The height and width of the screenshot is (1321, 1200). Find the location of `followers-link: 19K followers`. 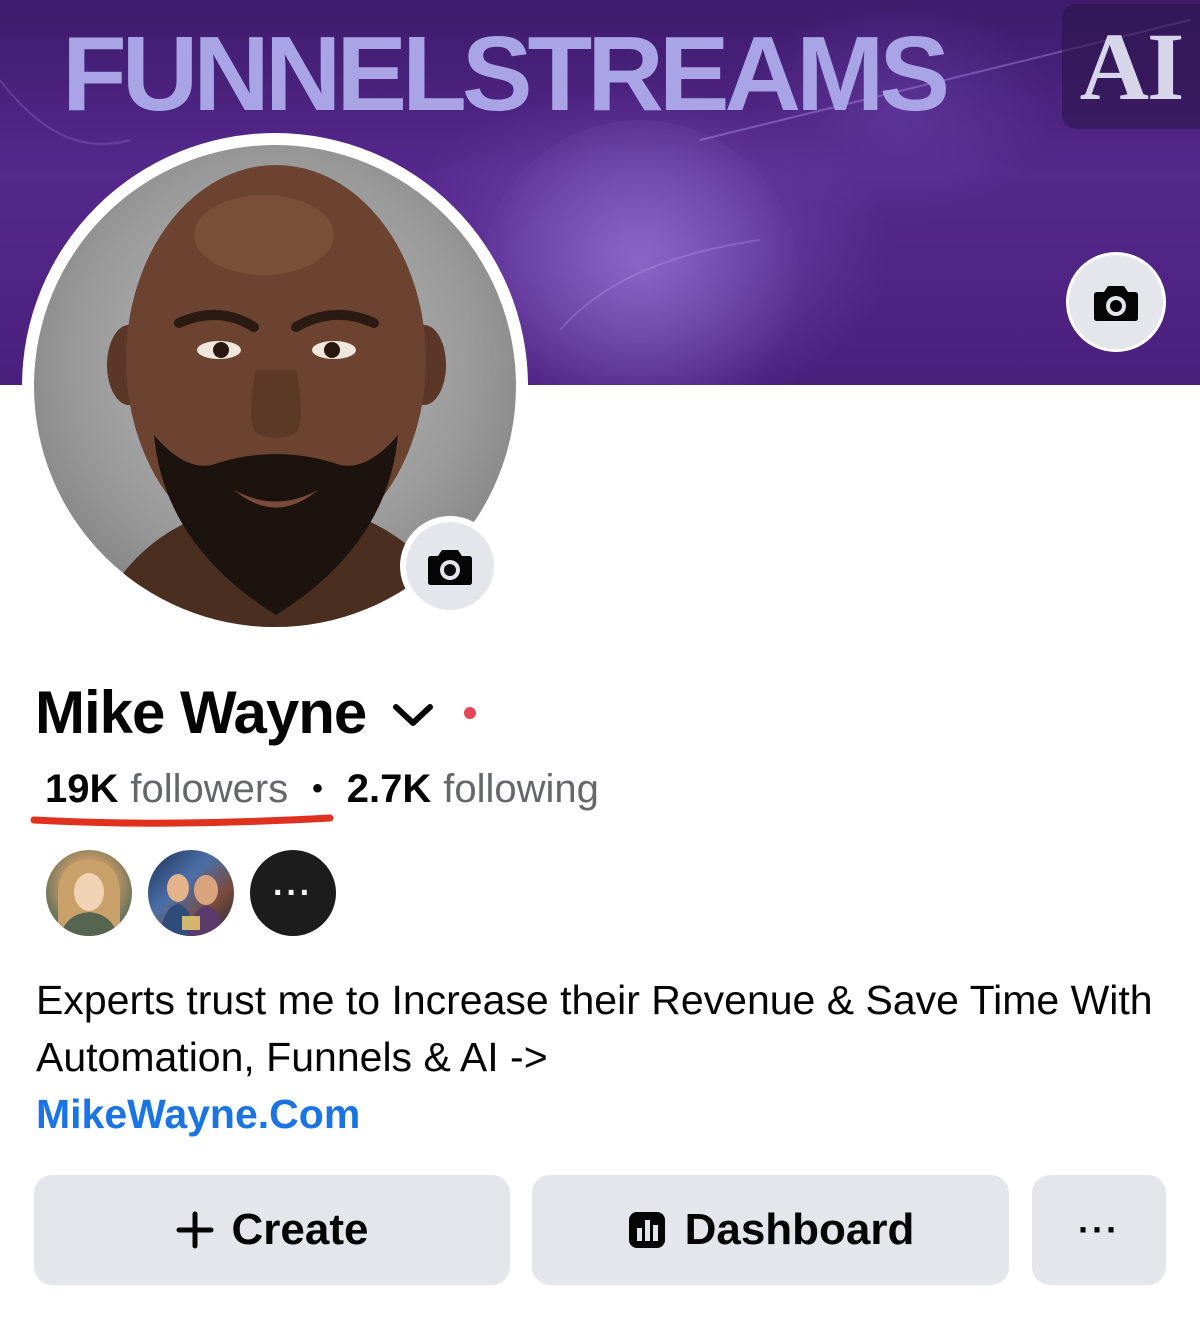

followers-link: 19K followers is located at coordinates (166, 789).